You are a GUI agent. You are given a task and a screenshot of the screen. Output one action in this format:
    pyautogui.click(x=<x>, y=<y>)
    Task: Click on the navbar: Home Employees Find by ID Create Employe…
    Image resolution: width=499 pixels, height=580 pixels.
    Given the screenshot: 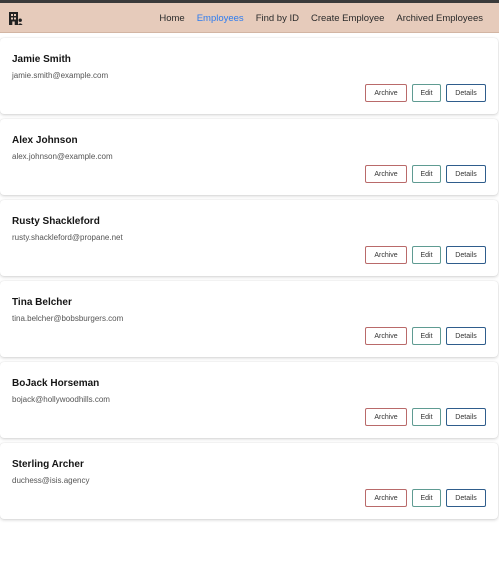 What is the action you would take?
    pyautogui.click(x=249, y=18)
    